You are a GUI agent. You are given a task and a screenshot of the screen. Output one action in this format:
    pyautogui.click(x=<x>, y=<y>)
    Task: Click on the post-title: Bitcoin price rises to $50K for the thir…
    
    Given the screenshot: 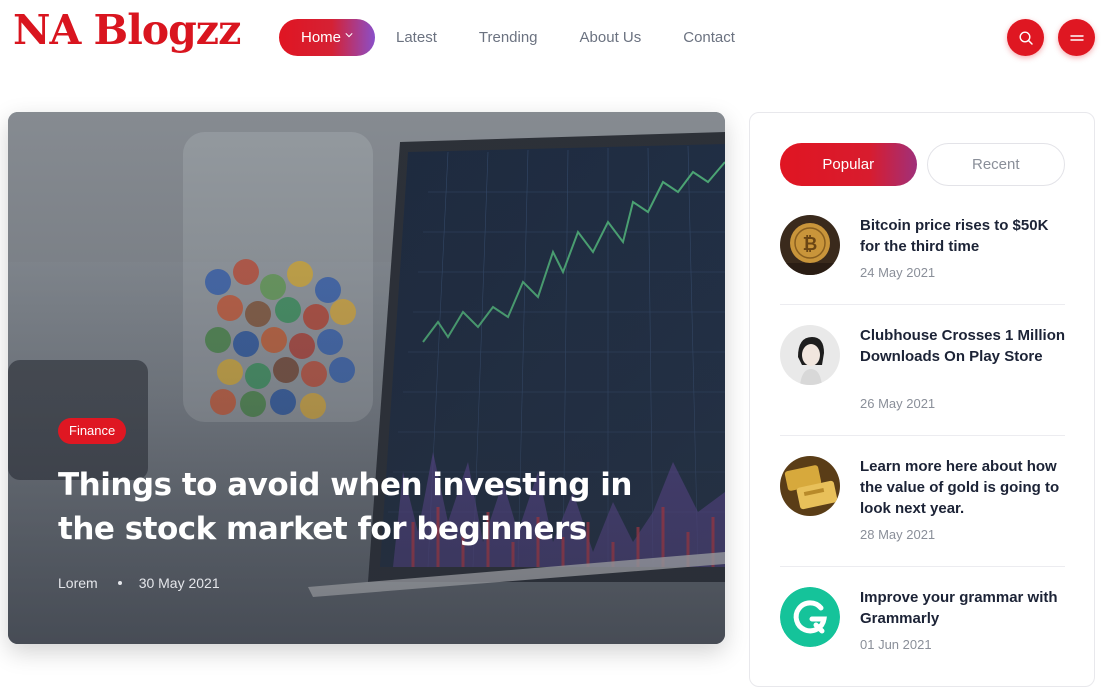 What is the action you would take?
    pyautogui.click(x=964, y=236)
    